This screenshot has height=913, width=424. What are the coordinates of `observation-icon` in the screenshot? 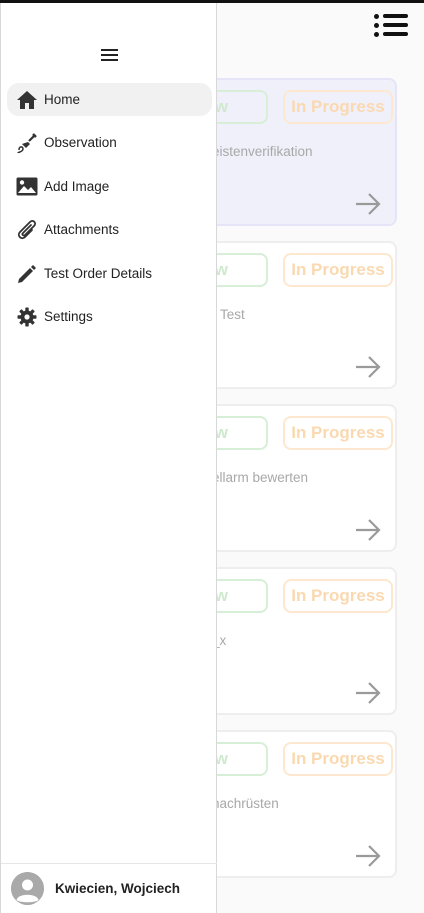 It's located at (27, 143).